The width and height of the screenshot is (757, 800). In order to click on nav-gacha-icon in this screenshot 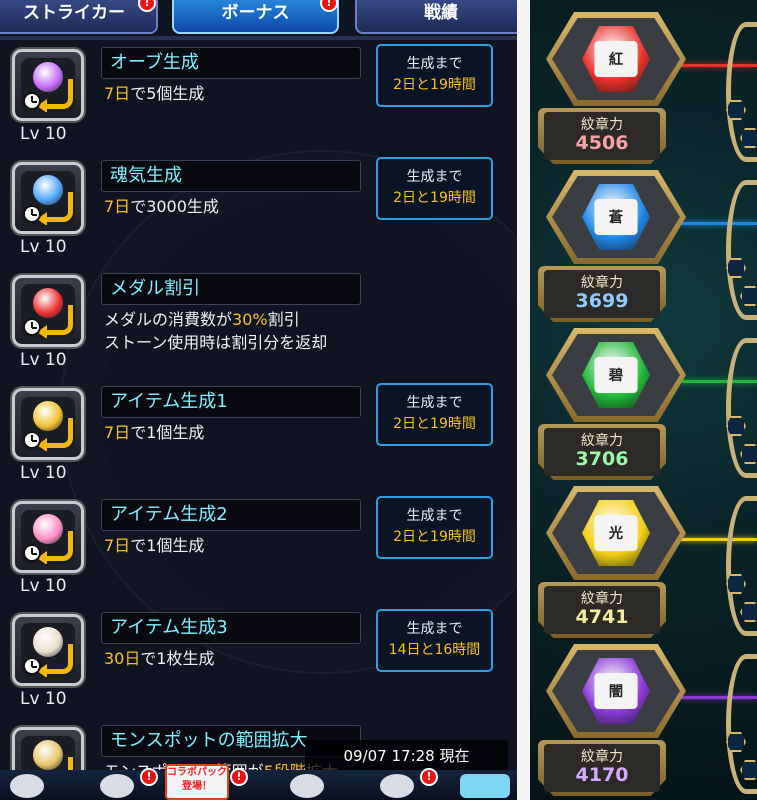, I will do `click(117, 786)`.